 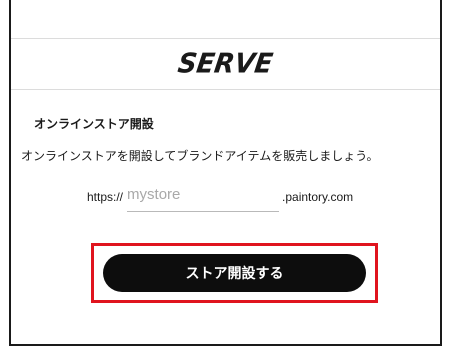 I want to click on highlight-box: ストア開設する, so click(x=234, y=273).